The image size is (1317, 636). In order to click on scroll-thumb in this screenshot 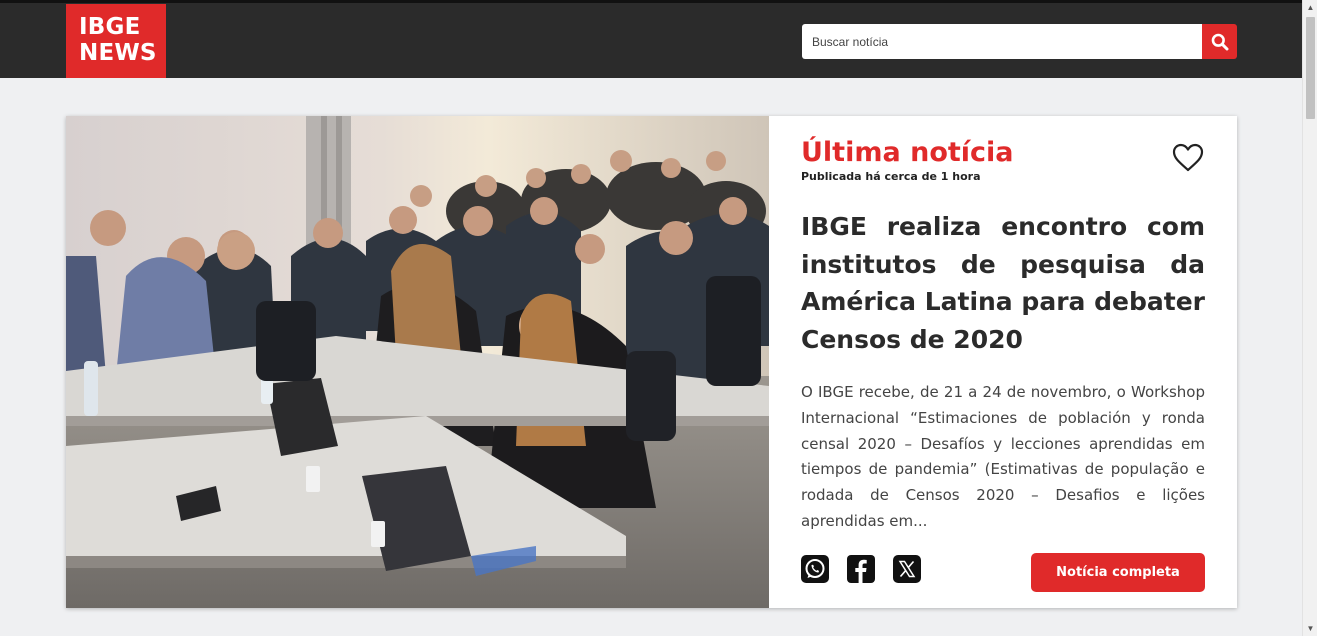, I will do `click(1310, 68)`.